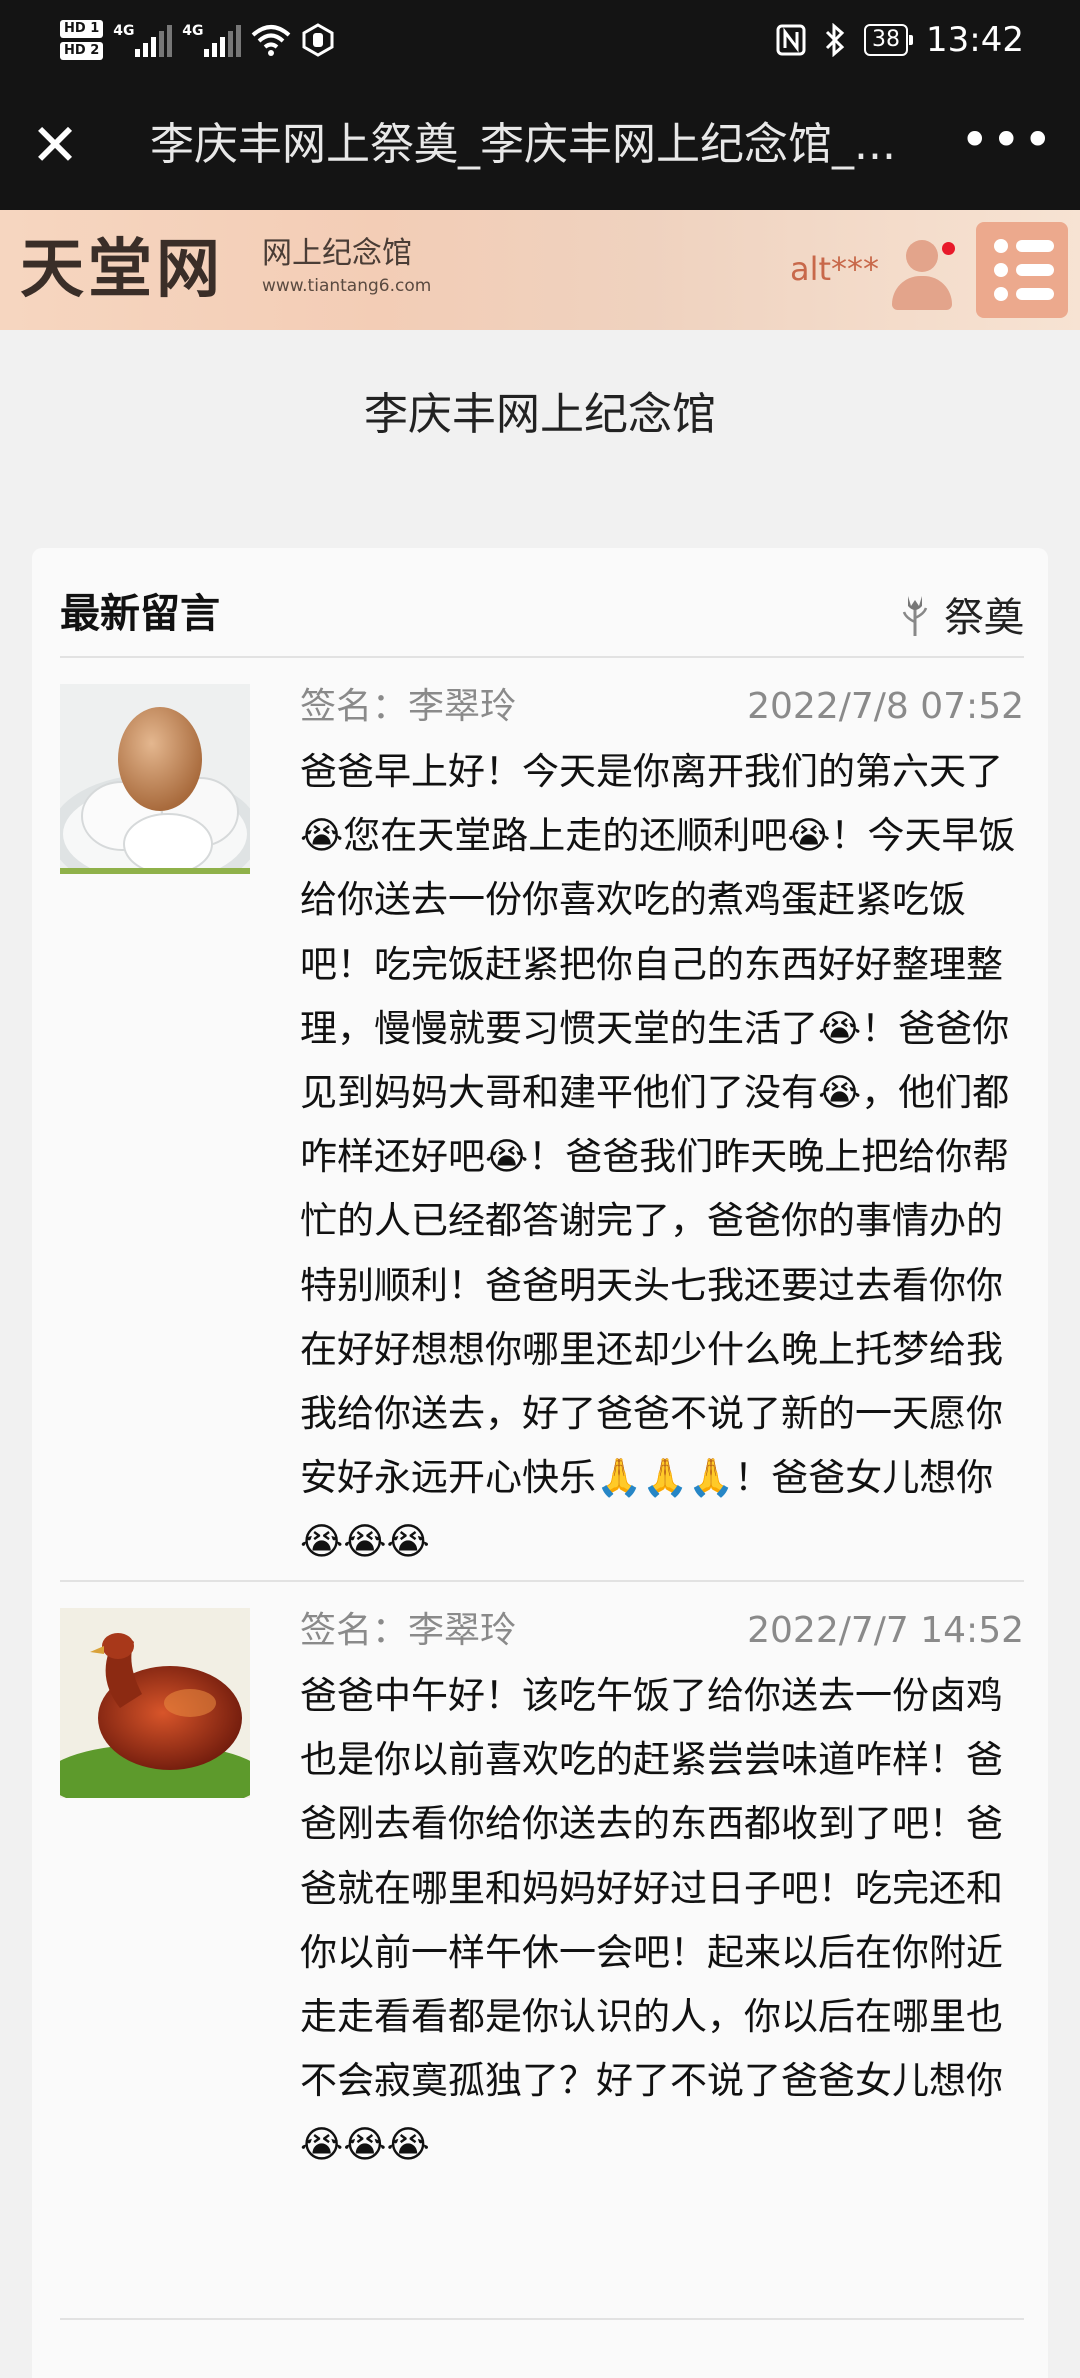  What do you see at coordinates (834, 269) in the screenshot?
I see `username-link: alt***` at bounding box center [834, 269].